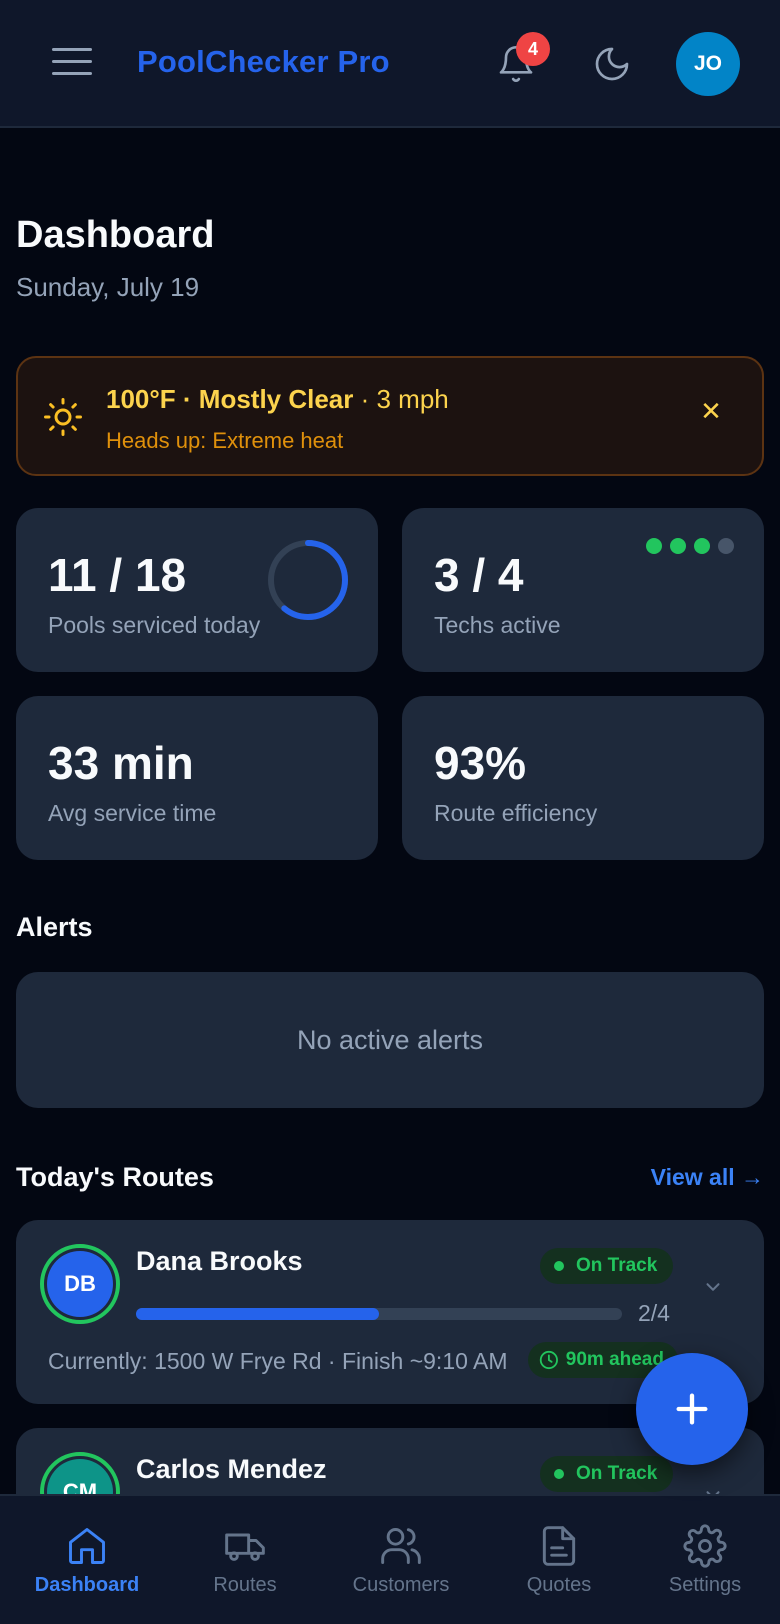 The height and width of the screenshot is (1624, 780). I want to click on plus-icon, so click(692, 1409).